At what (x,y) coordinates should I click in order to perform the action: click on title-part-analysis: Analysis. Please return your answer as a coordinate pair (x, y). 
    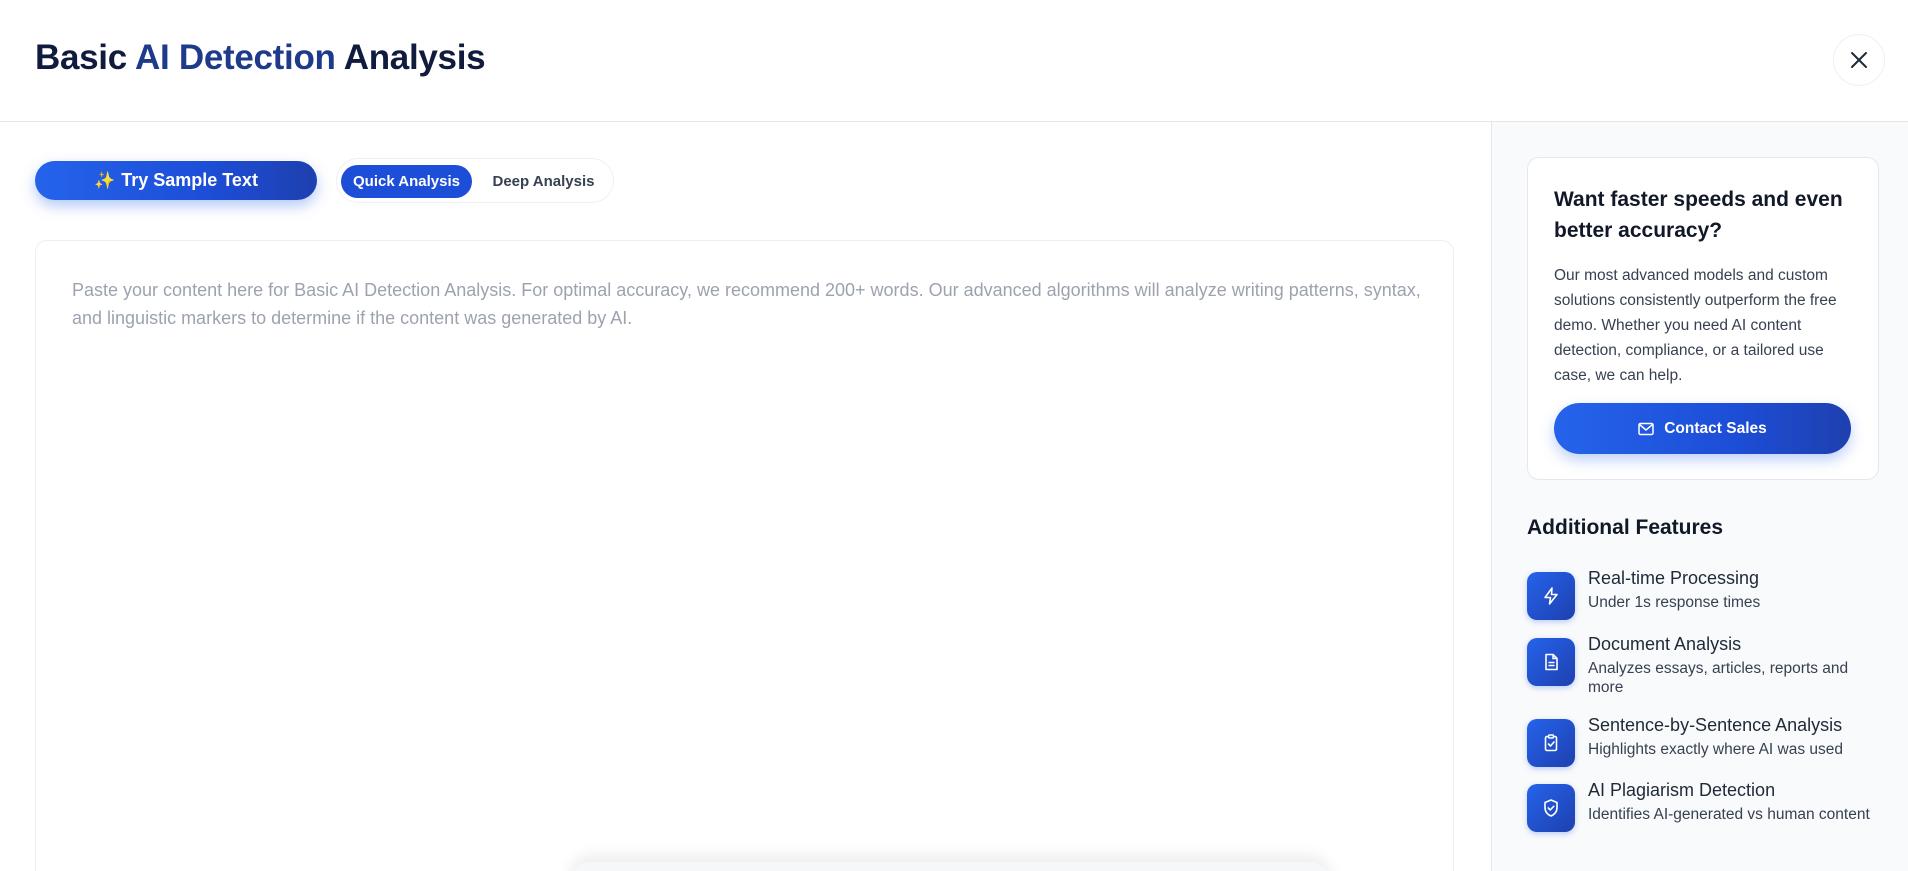
    Looking at the image, I should click on (410, 57).